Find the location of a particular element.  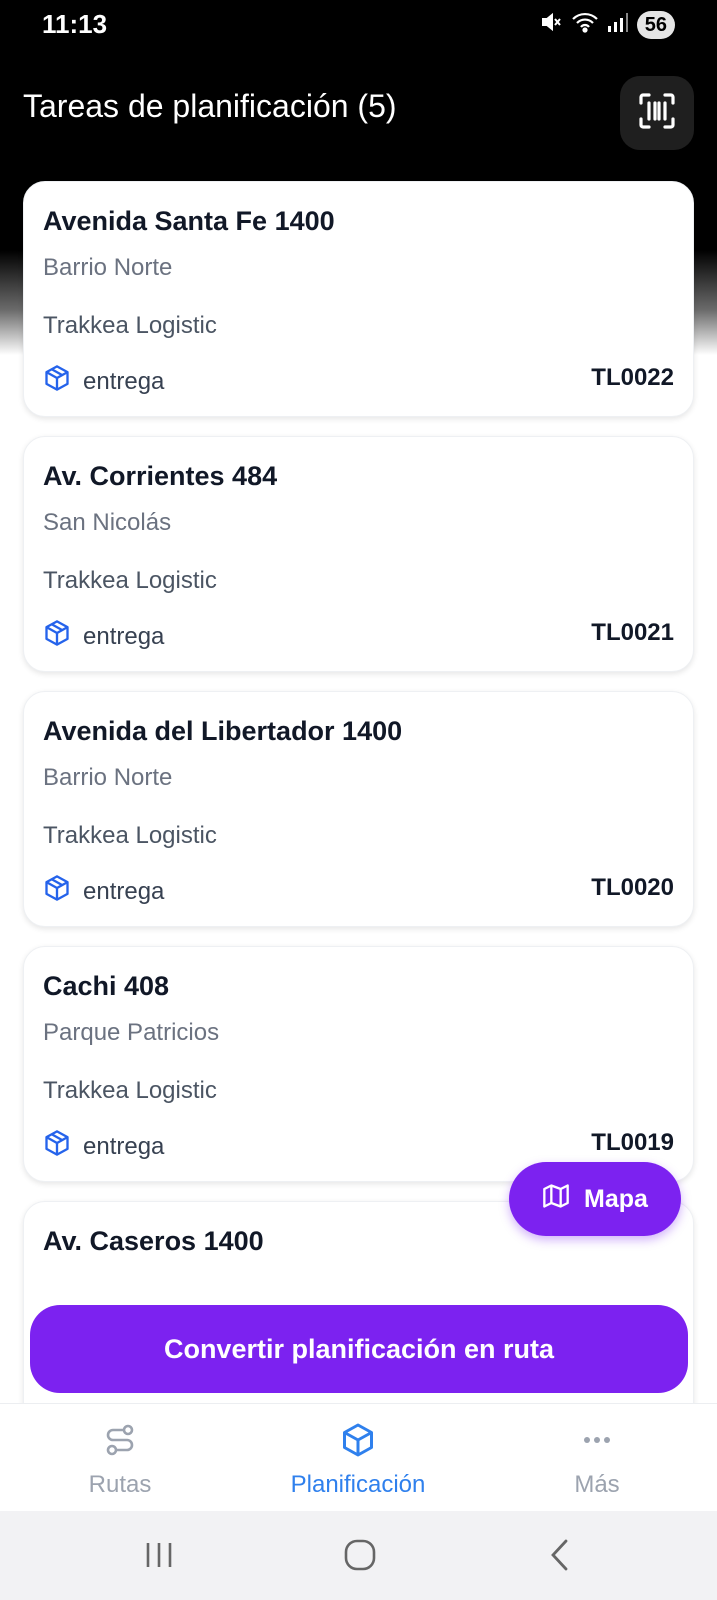

nav-item-rutas: Rutas is located at coordinates (120, 1460).